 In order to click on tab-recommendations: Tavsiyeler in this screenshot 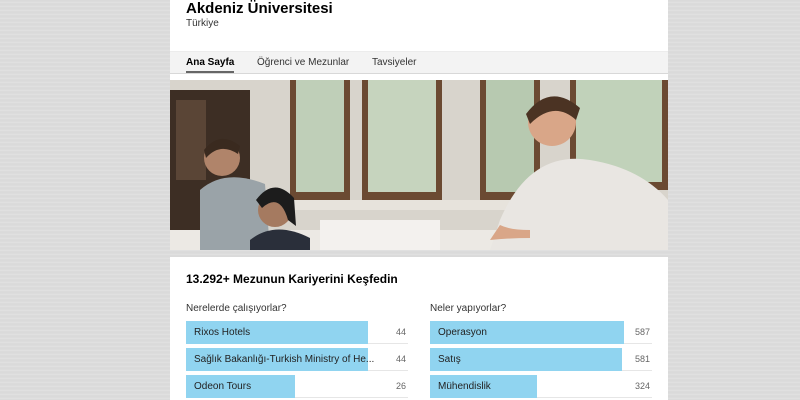, I will do `click(394, 64)`.